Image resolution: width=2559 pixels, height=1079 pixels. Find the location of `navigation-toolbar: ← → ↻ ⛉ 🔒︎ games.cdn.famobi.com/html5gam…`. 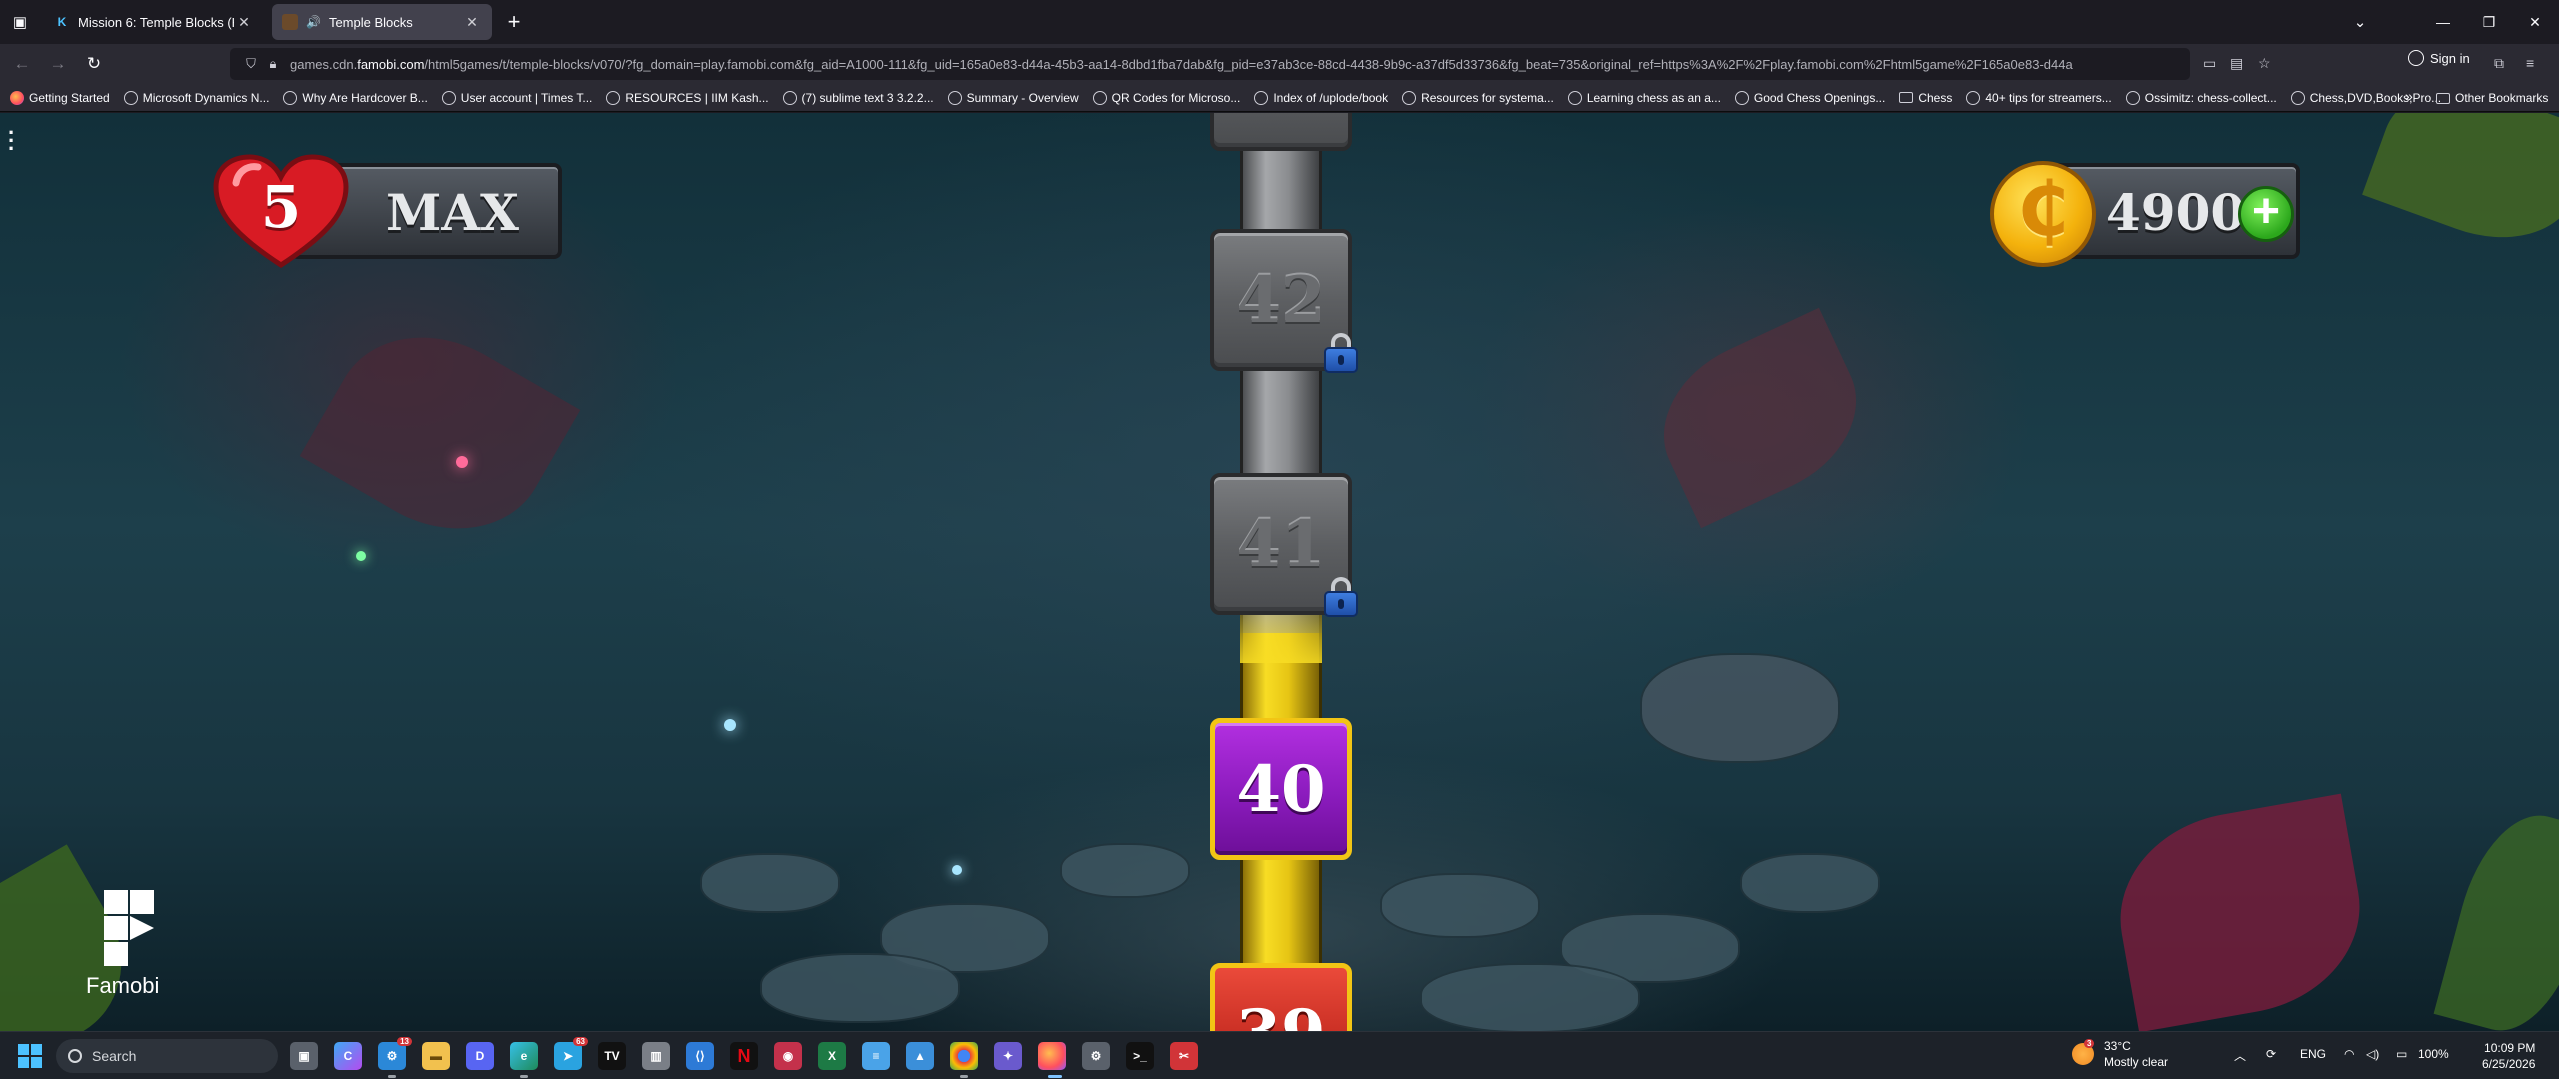

navigation-toolbar: ← → ↻ ⛉ 🔒︎ games.cdn.famobi.com/html5gam… is located at coordinates (1279, 64).